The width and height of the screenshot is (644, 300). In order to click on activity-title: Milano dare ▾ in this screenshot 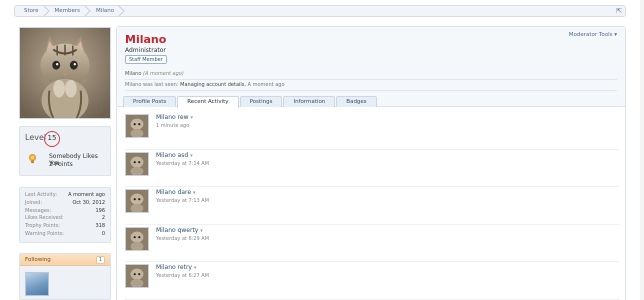, I will do `click(176, 192)`.